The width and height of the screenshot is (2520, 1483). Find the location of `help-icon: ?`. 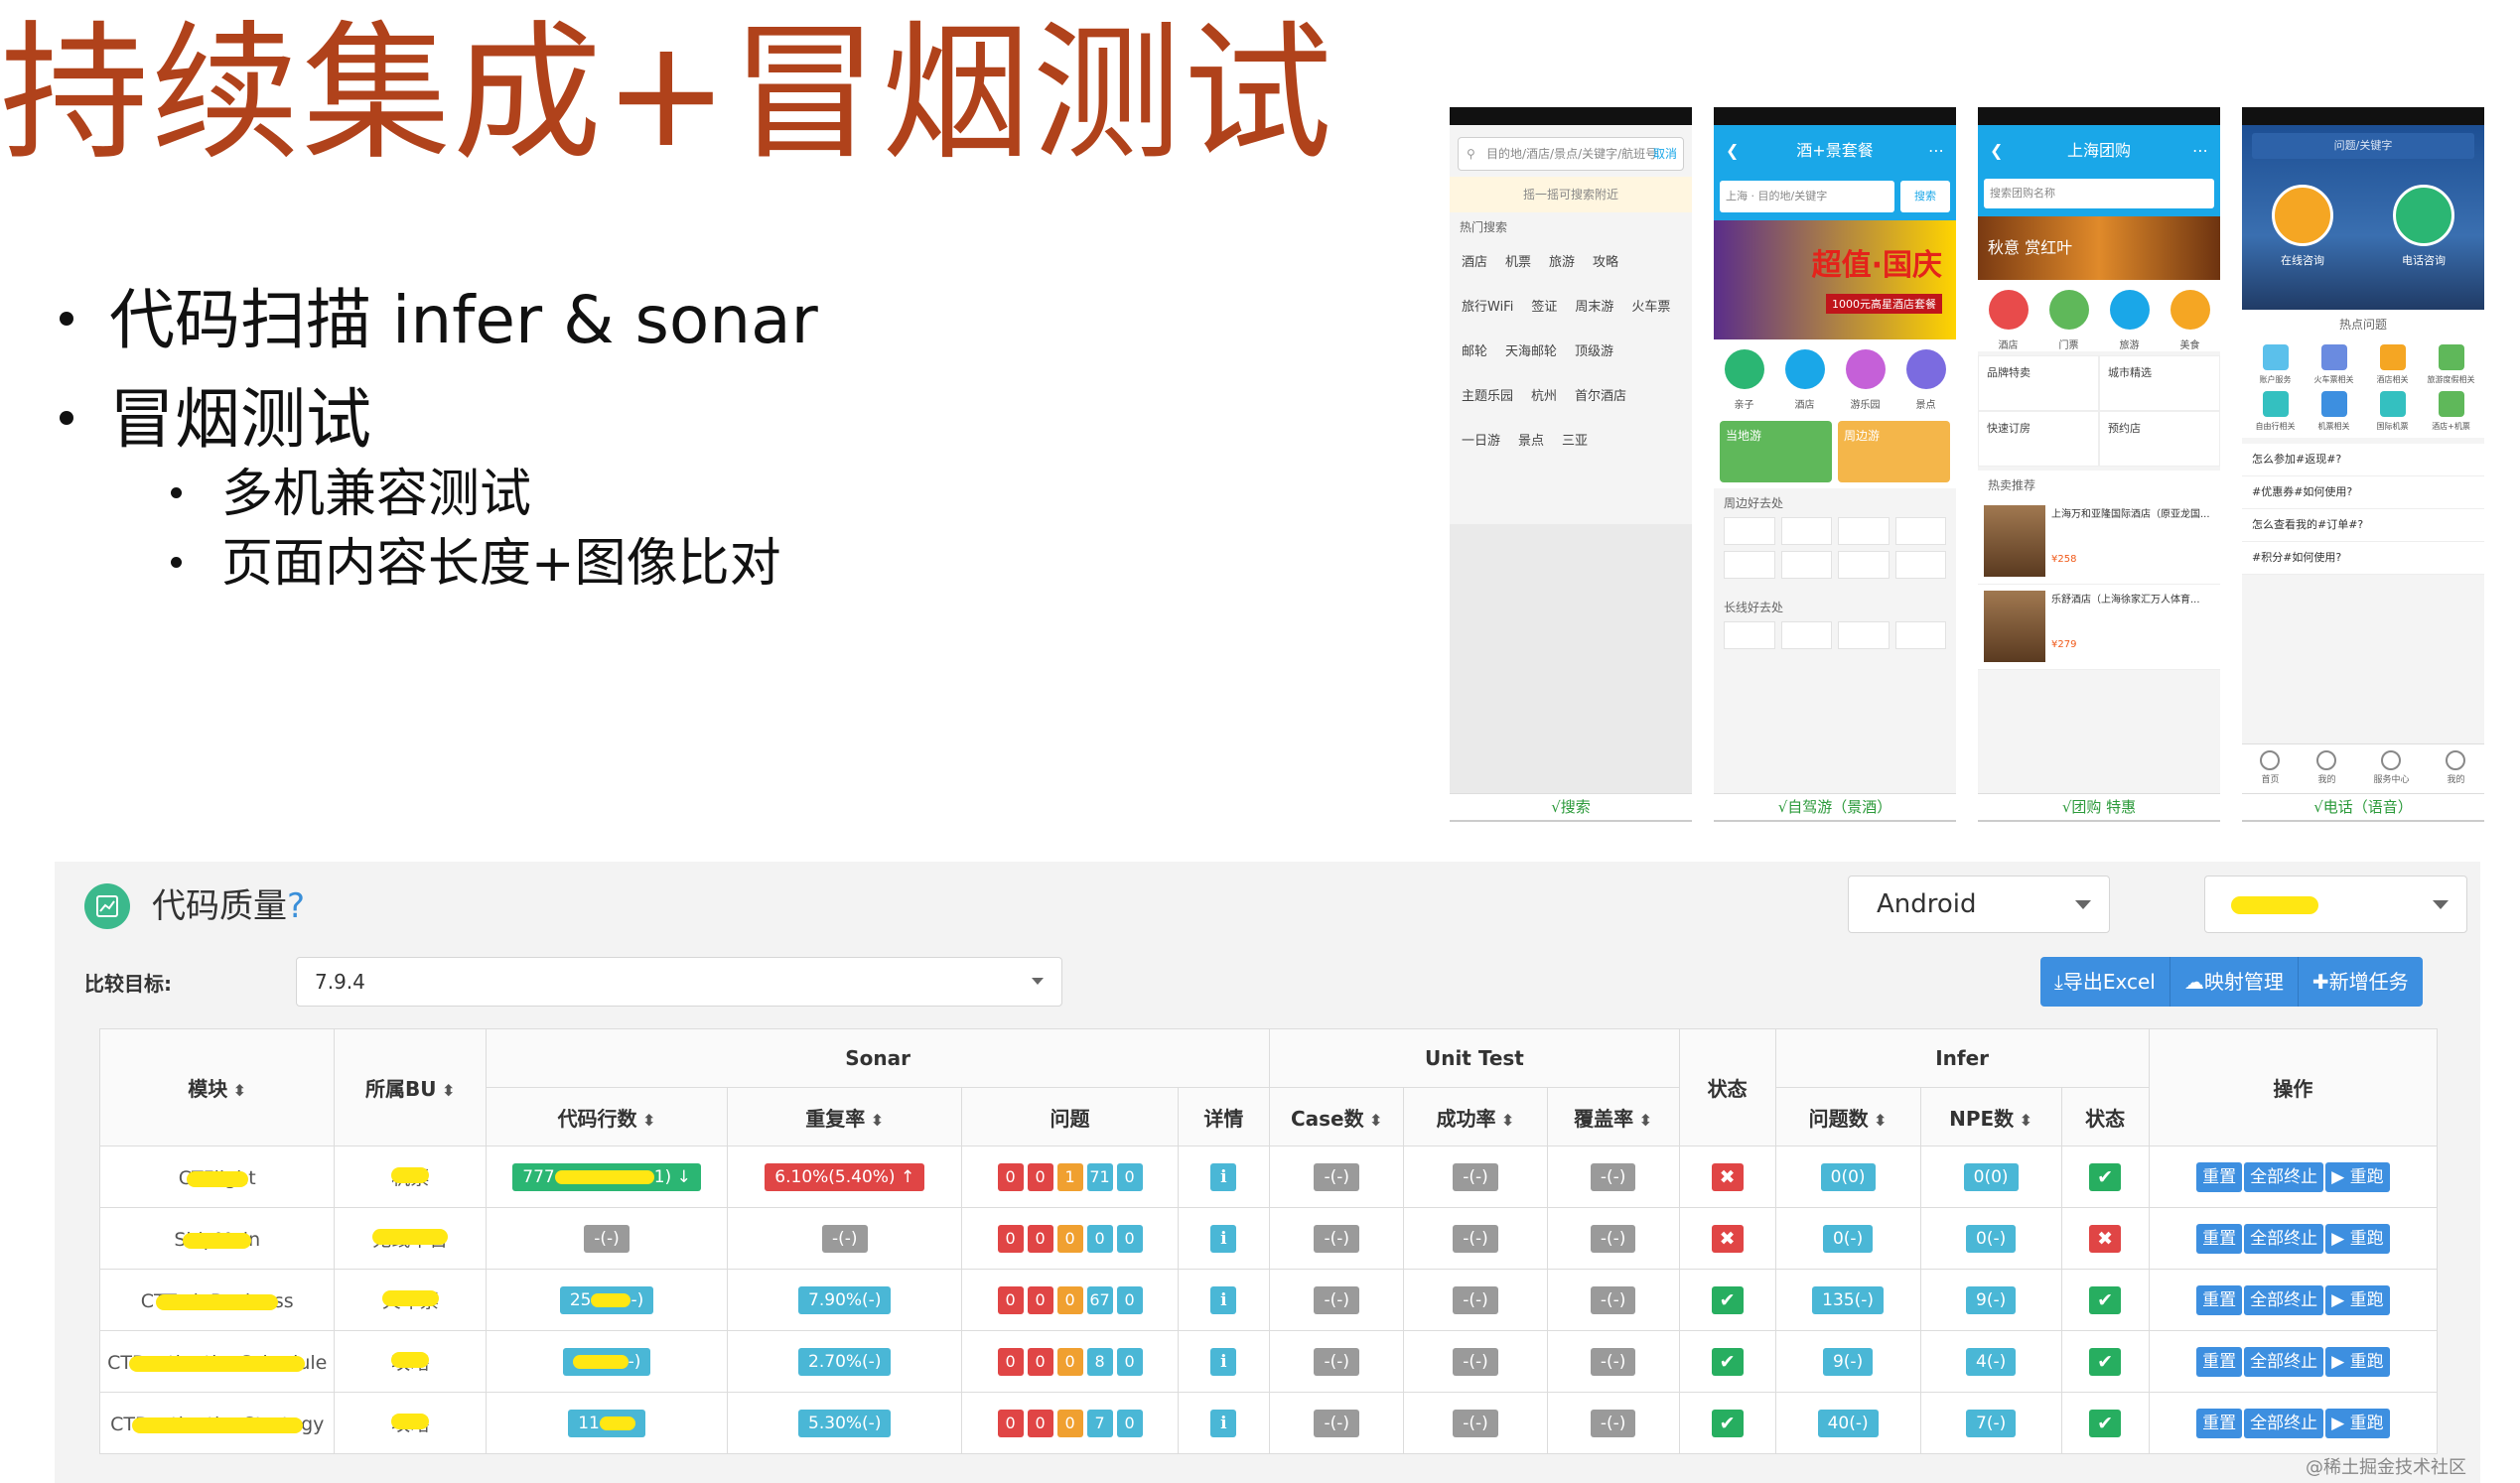

help-icon: ? is located at coordinates (296, 906).